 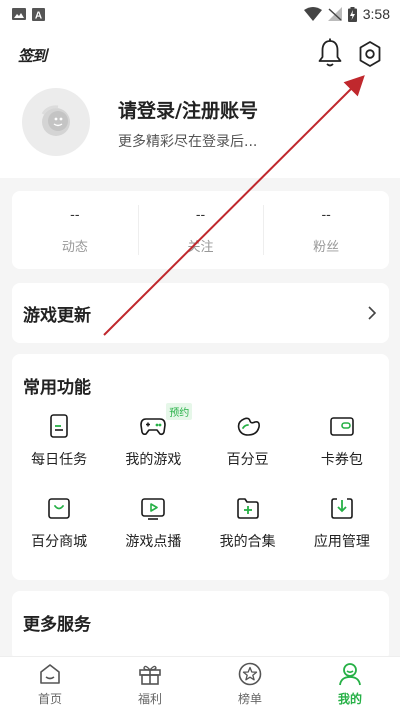 What do you see at coordinates (153, 509) in the screenshot?
I see `video-play-icon` at bounding box center [153, 509].